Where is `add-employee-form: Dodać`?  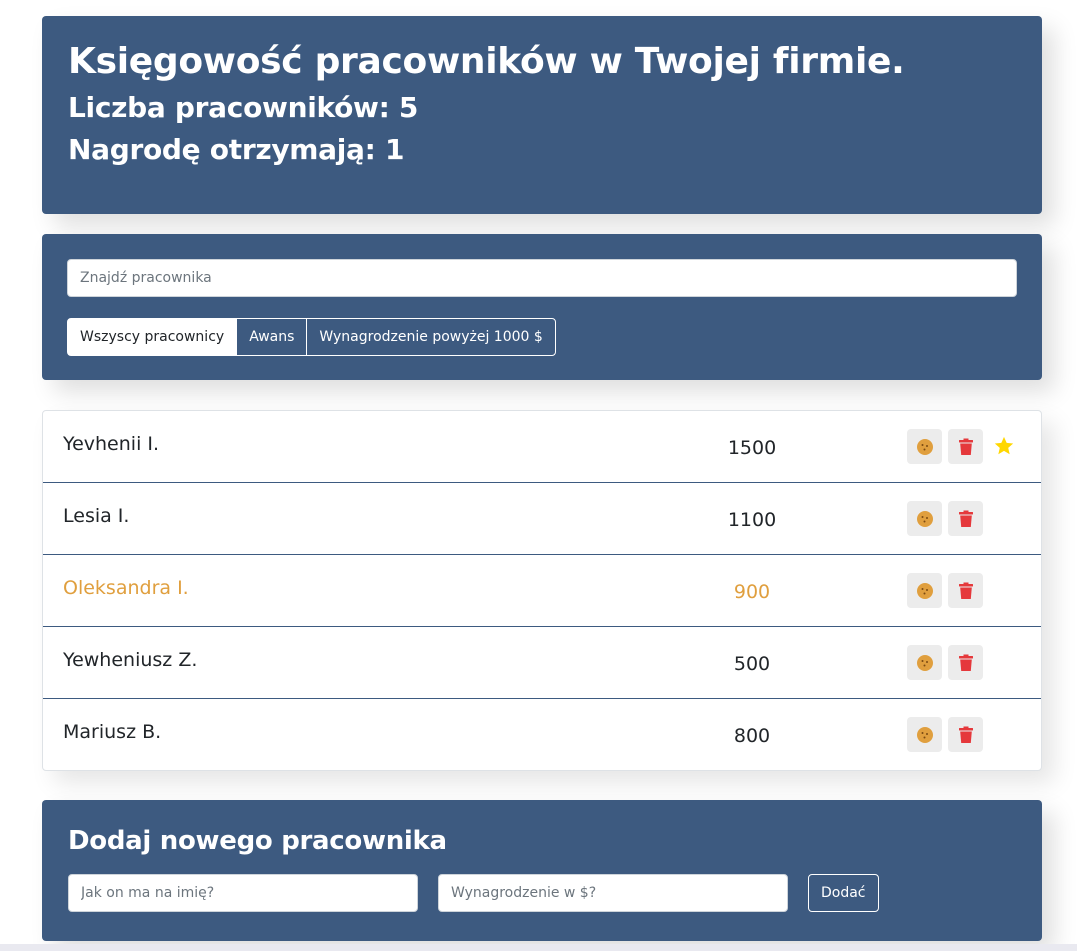 add-employee-form: Dodać is located at coordinates (542, 893).